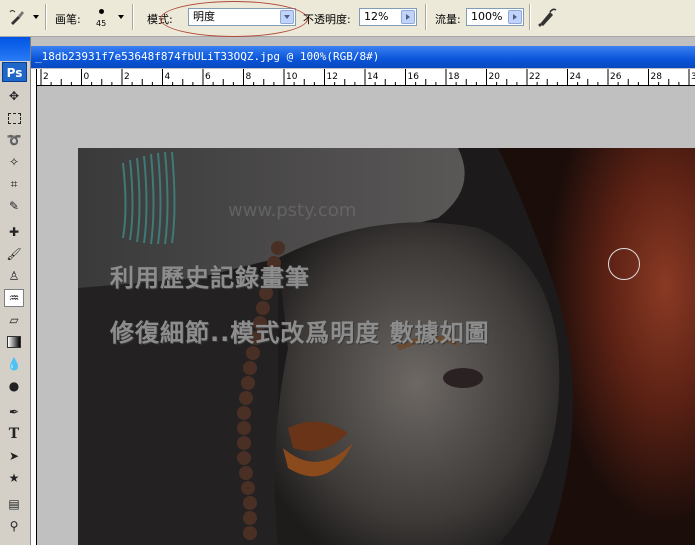 Image resolution: width=695 pixels, height=545 pixels. I want to click on ruler-tick-label: 10, so click(292, 77).